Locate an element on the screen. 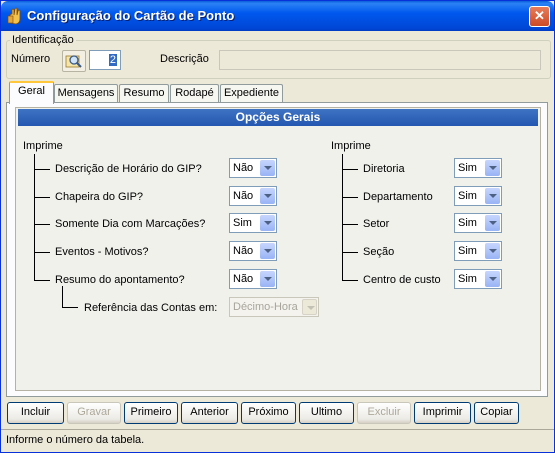  tab-mensagens: Mensagens is located at coordinates (86, 93).